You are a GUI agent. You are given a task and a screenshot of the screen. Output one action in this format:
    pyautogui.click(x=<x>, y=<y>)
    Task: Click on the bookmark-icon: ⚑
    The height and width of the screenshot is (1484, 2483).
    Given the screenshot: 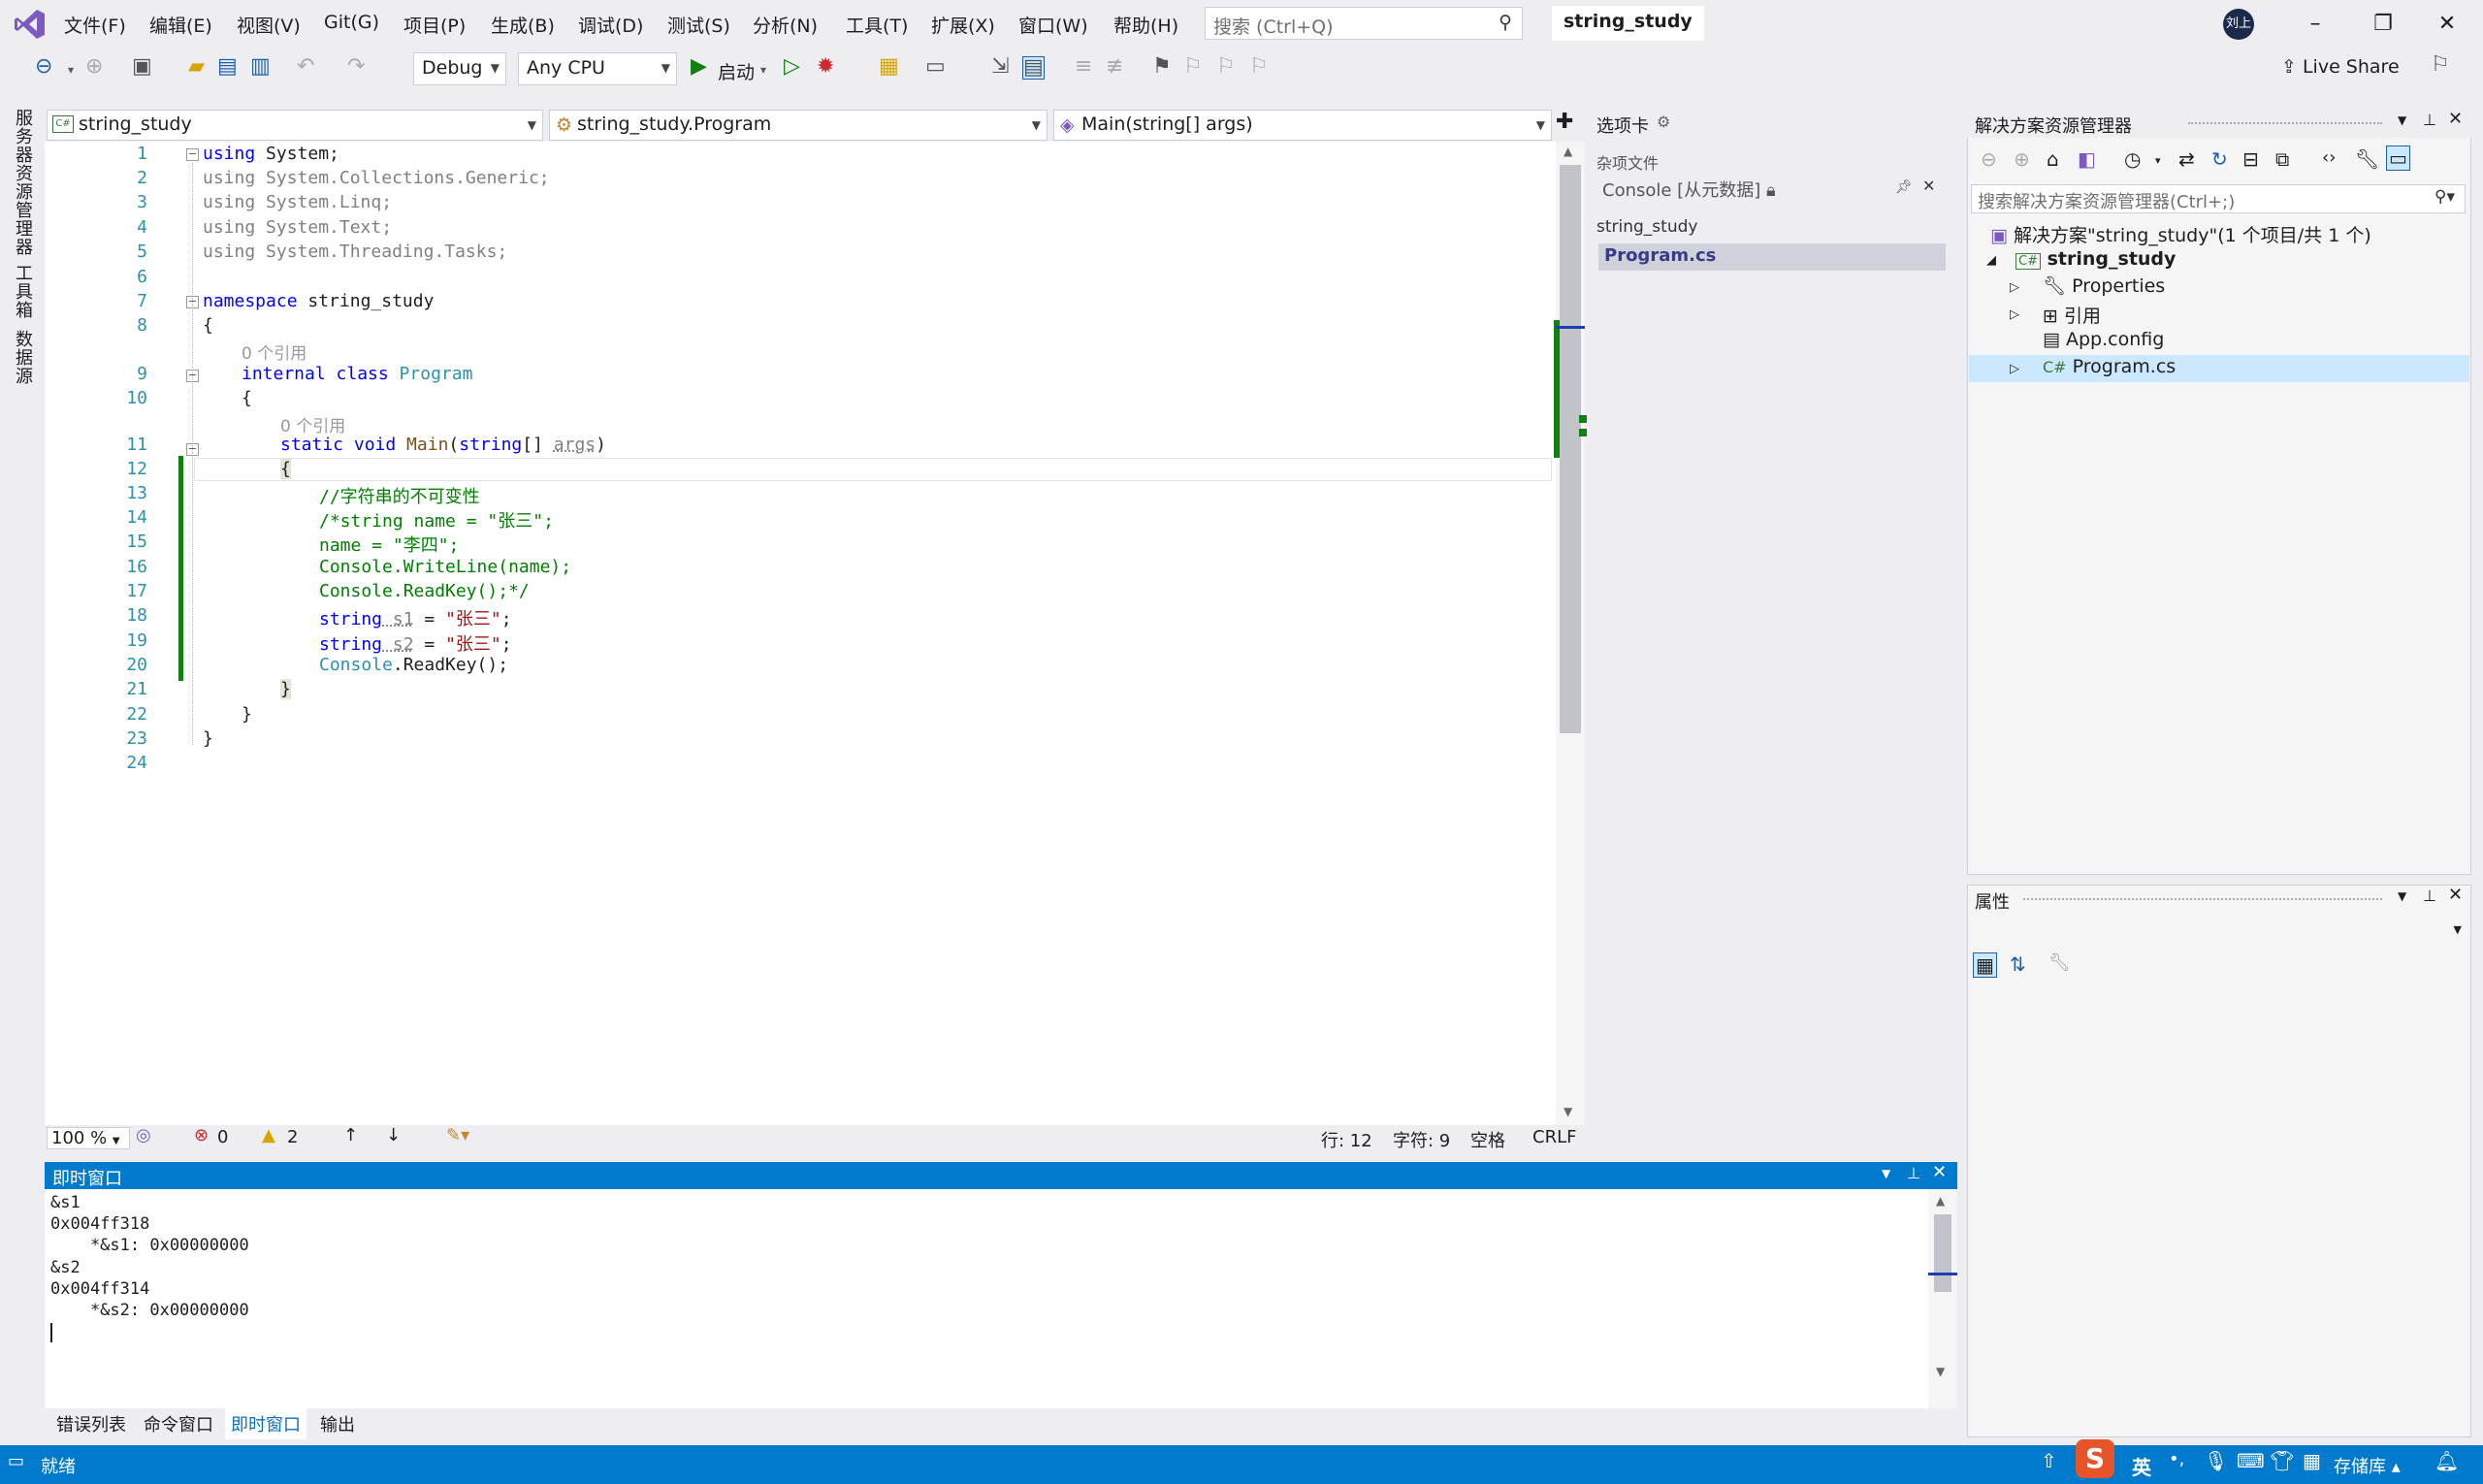 What is the action you would take?
    pyautogui.click(x=1162, y=67)
    